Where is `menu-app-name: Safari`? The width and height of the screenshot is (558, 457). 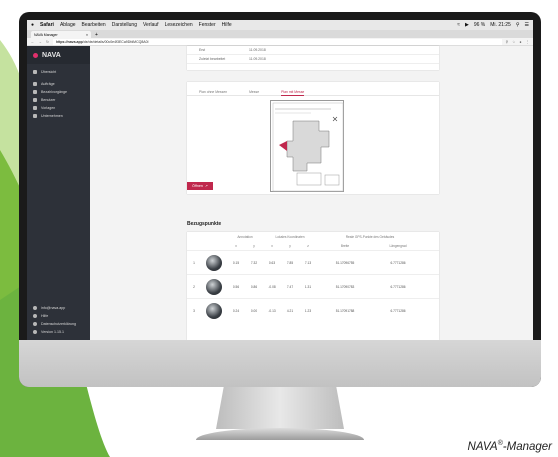 menu-app-name: Safari is located at coordinates (47, 25).